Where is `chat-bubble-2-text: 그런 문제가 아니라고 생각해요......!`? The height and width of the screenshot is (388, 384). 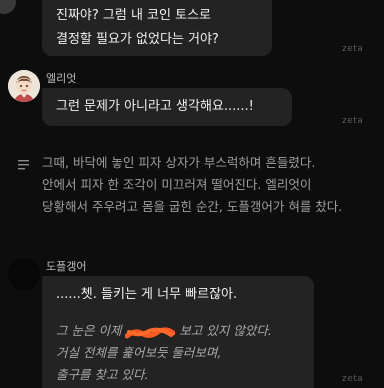 chat-bubble-2-text: 그런 문제가 아니라고 생각해요......! is located at coordinates (155, 106).